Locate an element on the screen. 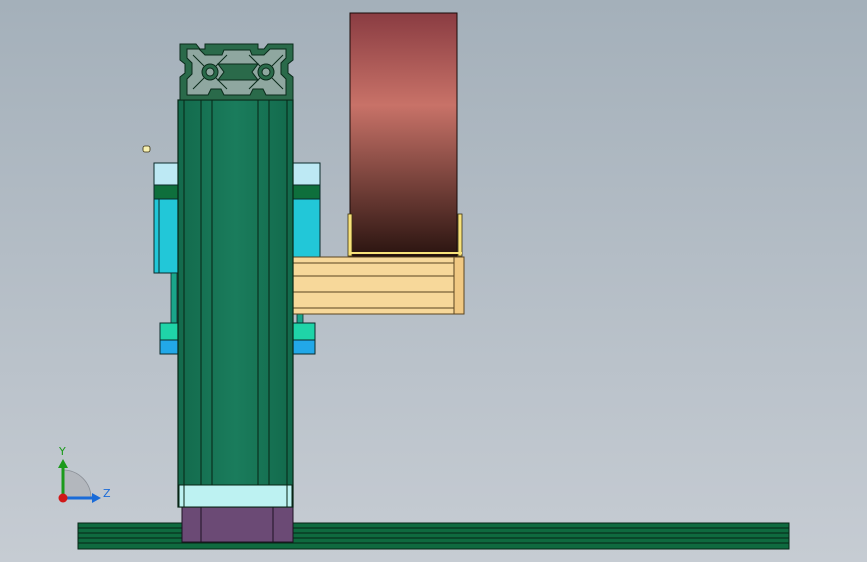 The image size is (867, 562). y-axis-label: Y is located at coordinates (62, 451).